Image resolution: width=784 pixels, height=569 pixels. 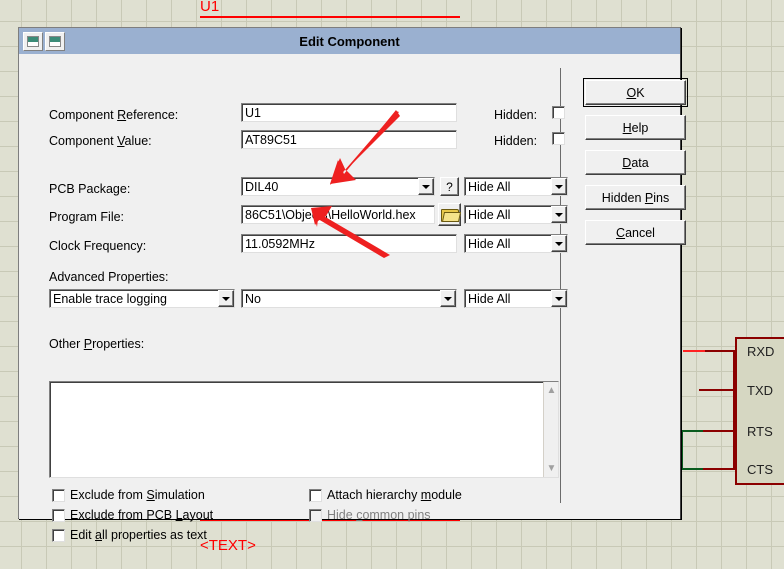 I want to click on advanced-property-visibility-value: Hide All, so click(x=489, y=298).